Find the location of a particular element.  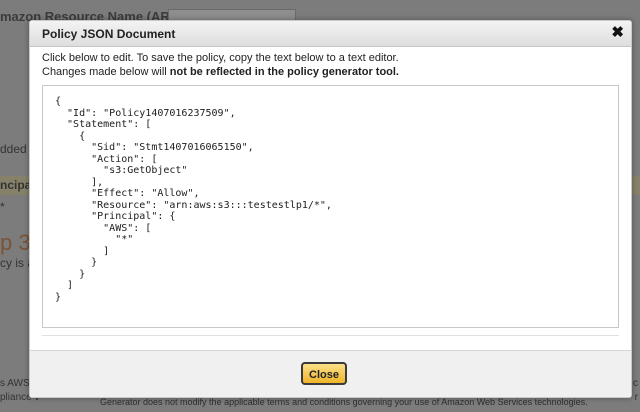

background-right-c: c is located at coordinates (635, 383).